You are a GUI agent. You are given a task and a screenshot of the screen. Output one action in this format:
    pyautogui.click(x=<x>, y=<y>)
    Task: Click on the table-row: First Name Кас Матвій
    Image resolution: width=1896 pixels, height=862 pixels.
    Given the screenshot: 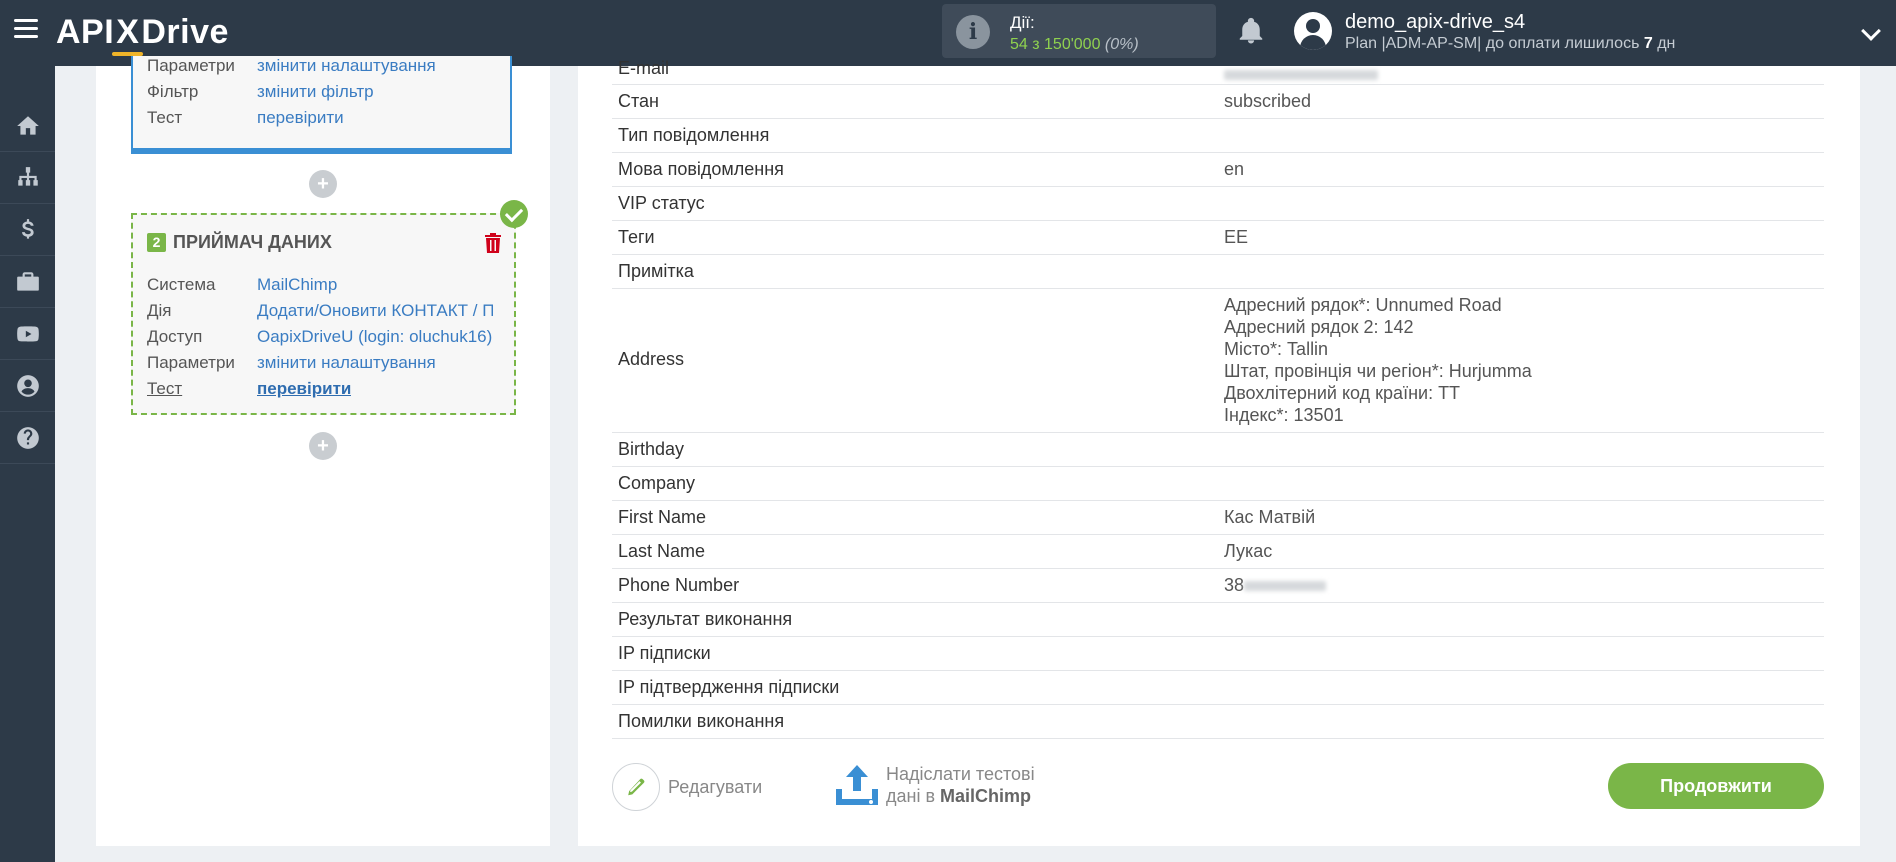 What is the action you would take?
    pyautogui.click(x=1218, y=518)
    